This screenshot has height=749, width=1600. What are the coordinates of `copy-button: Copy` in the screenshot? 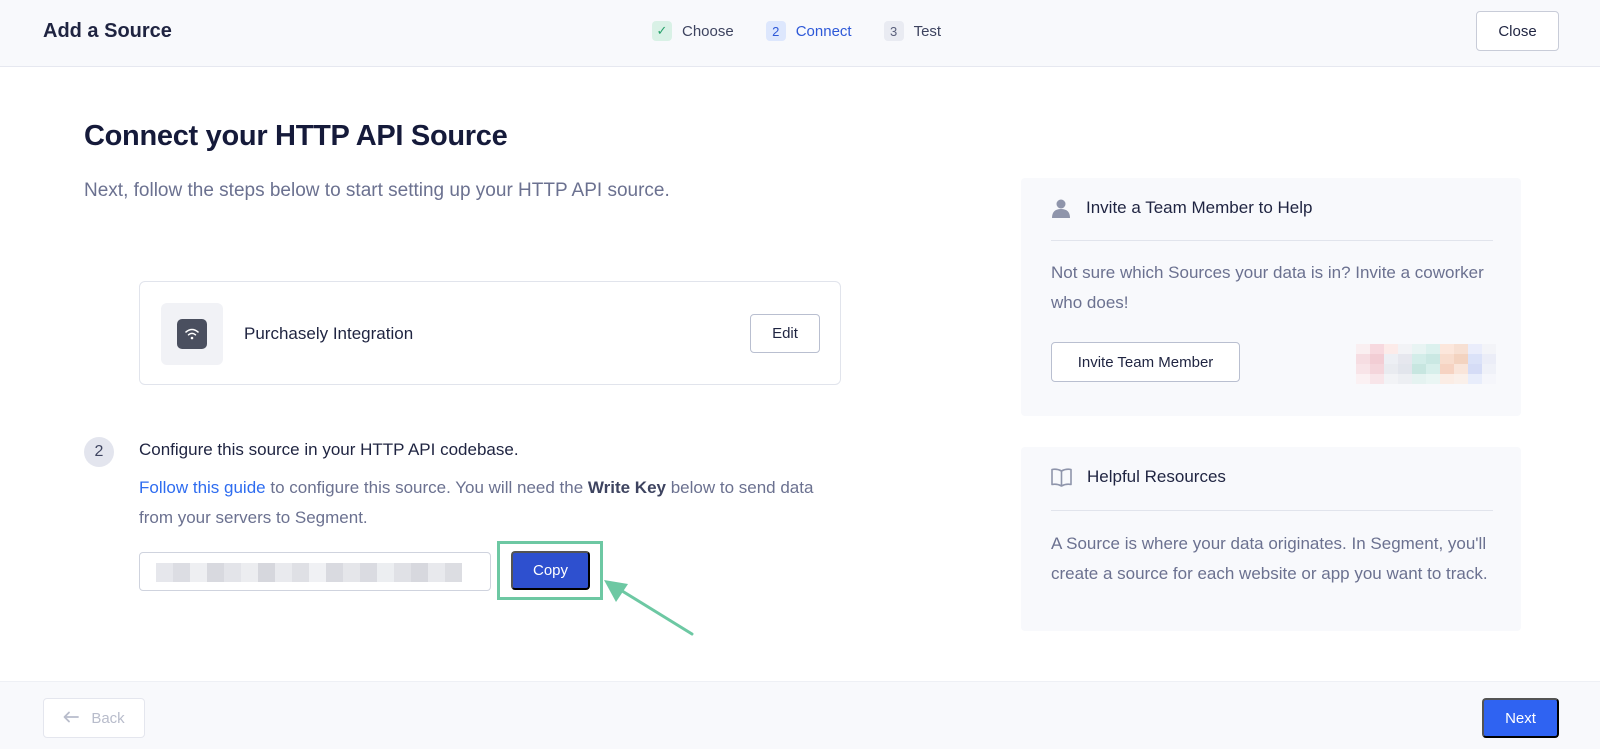 It's located at (550, 570).